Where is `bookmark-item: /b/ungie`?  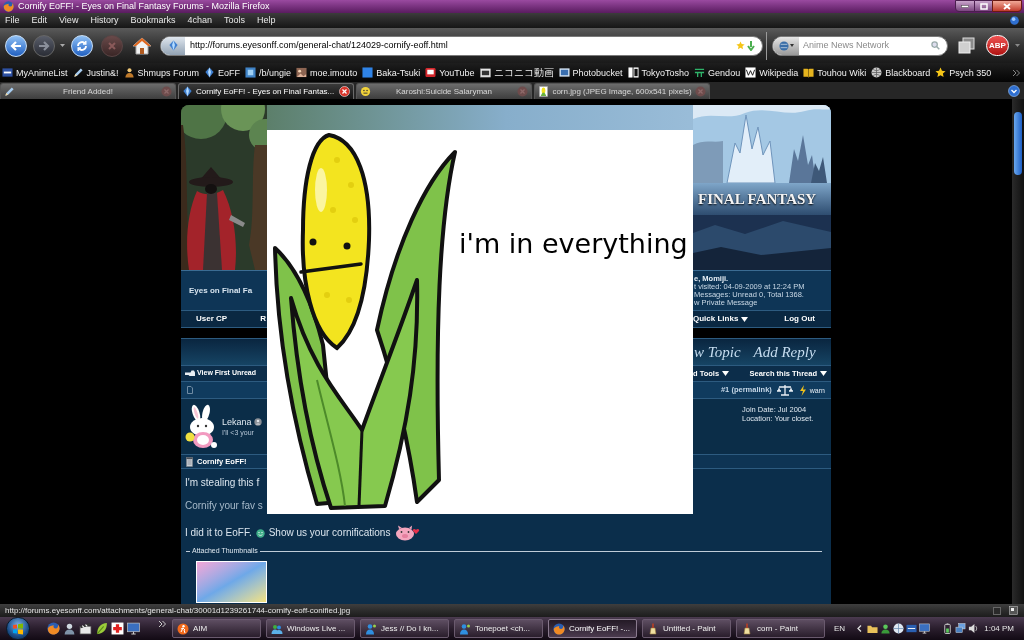
bookmark-item: /b/ungie is located at coordinates (268, 72).